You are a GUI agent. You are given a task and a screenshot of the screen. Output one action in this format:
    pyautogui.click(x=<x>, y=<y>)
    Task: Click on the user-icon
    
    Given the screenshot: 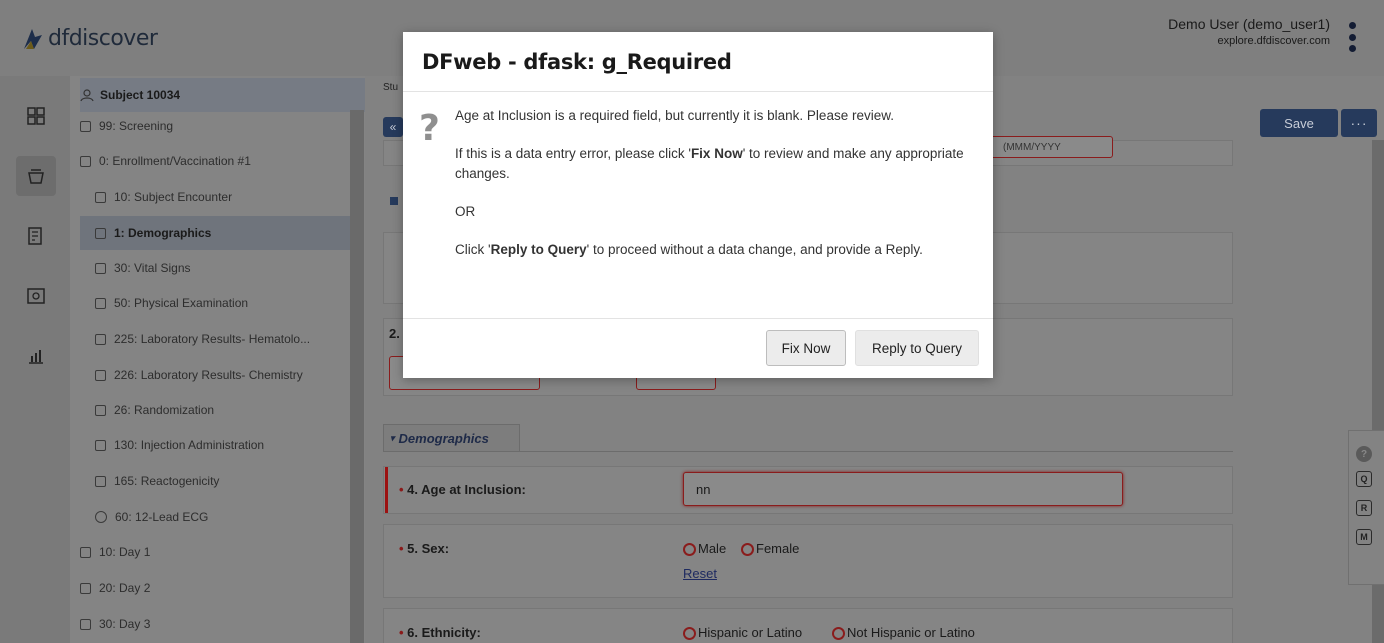 What is the action you would take?
    pyautogui.click(x=87, y=95)
    